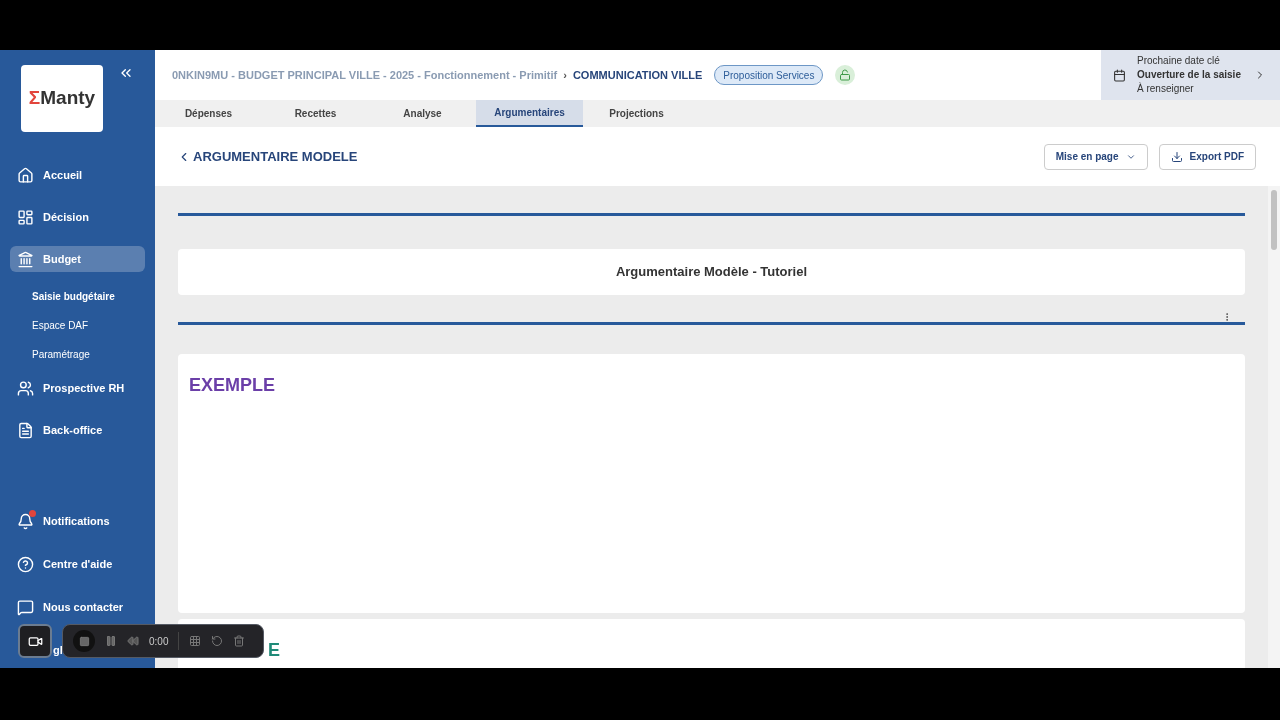  Describe the element at coordinates (25, 175) in the screenshot. I see `home-icon` at that location.